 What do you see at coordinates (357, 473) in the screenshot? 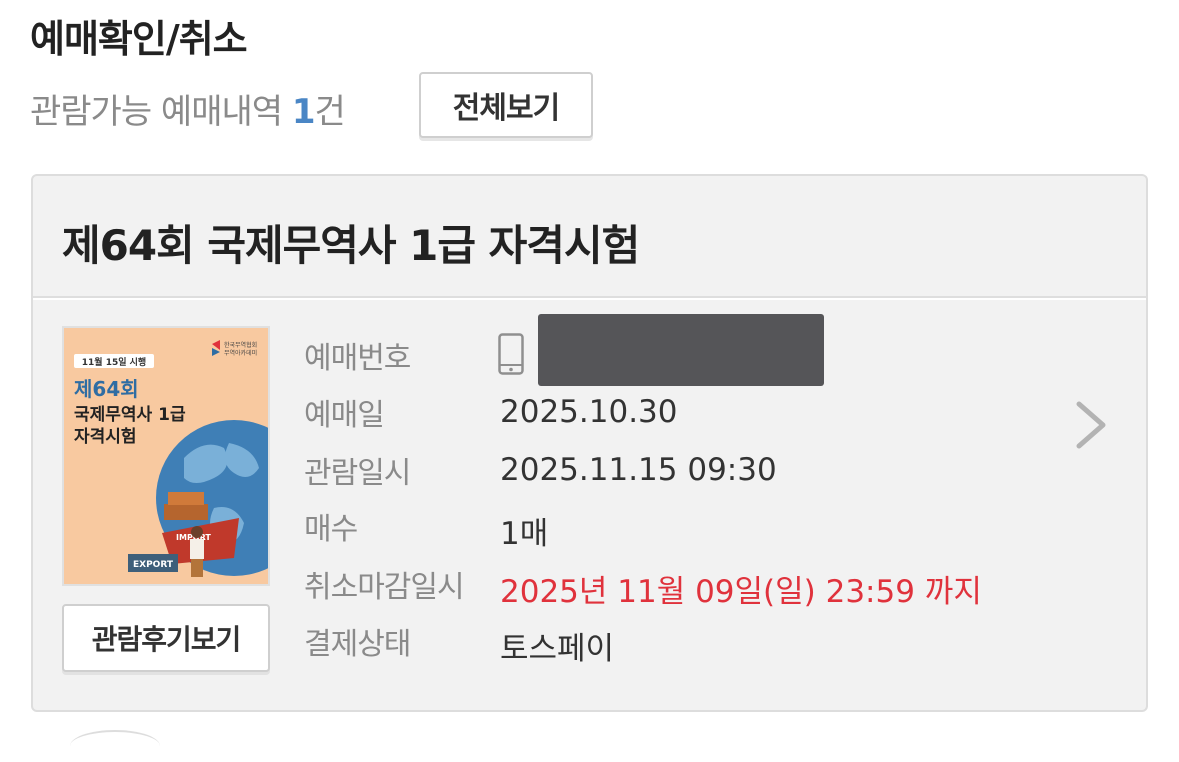
I see `field-viewing-datetime-label: 관람일시` at bounding box center [357, 473].